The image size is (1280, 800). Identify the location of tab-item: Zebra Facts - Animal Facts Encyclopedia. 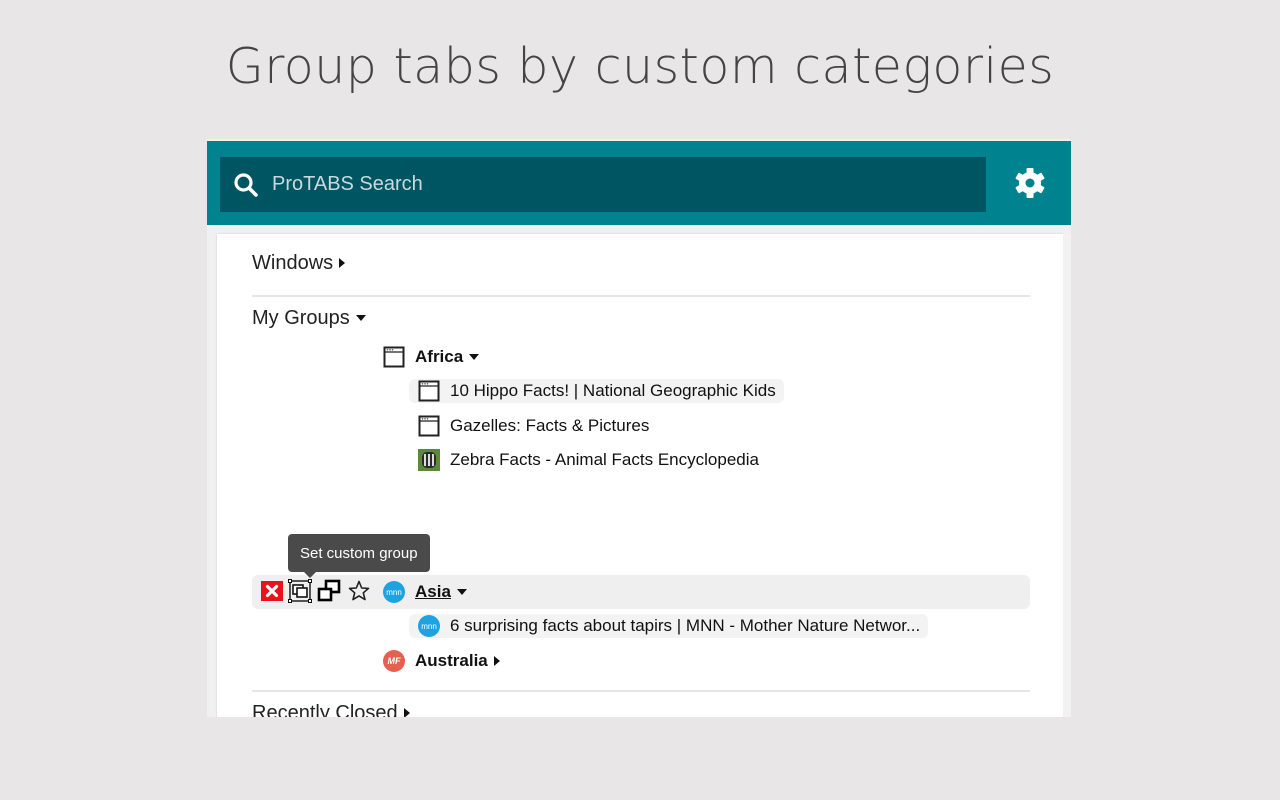
(588, 460).